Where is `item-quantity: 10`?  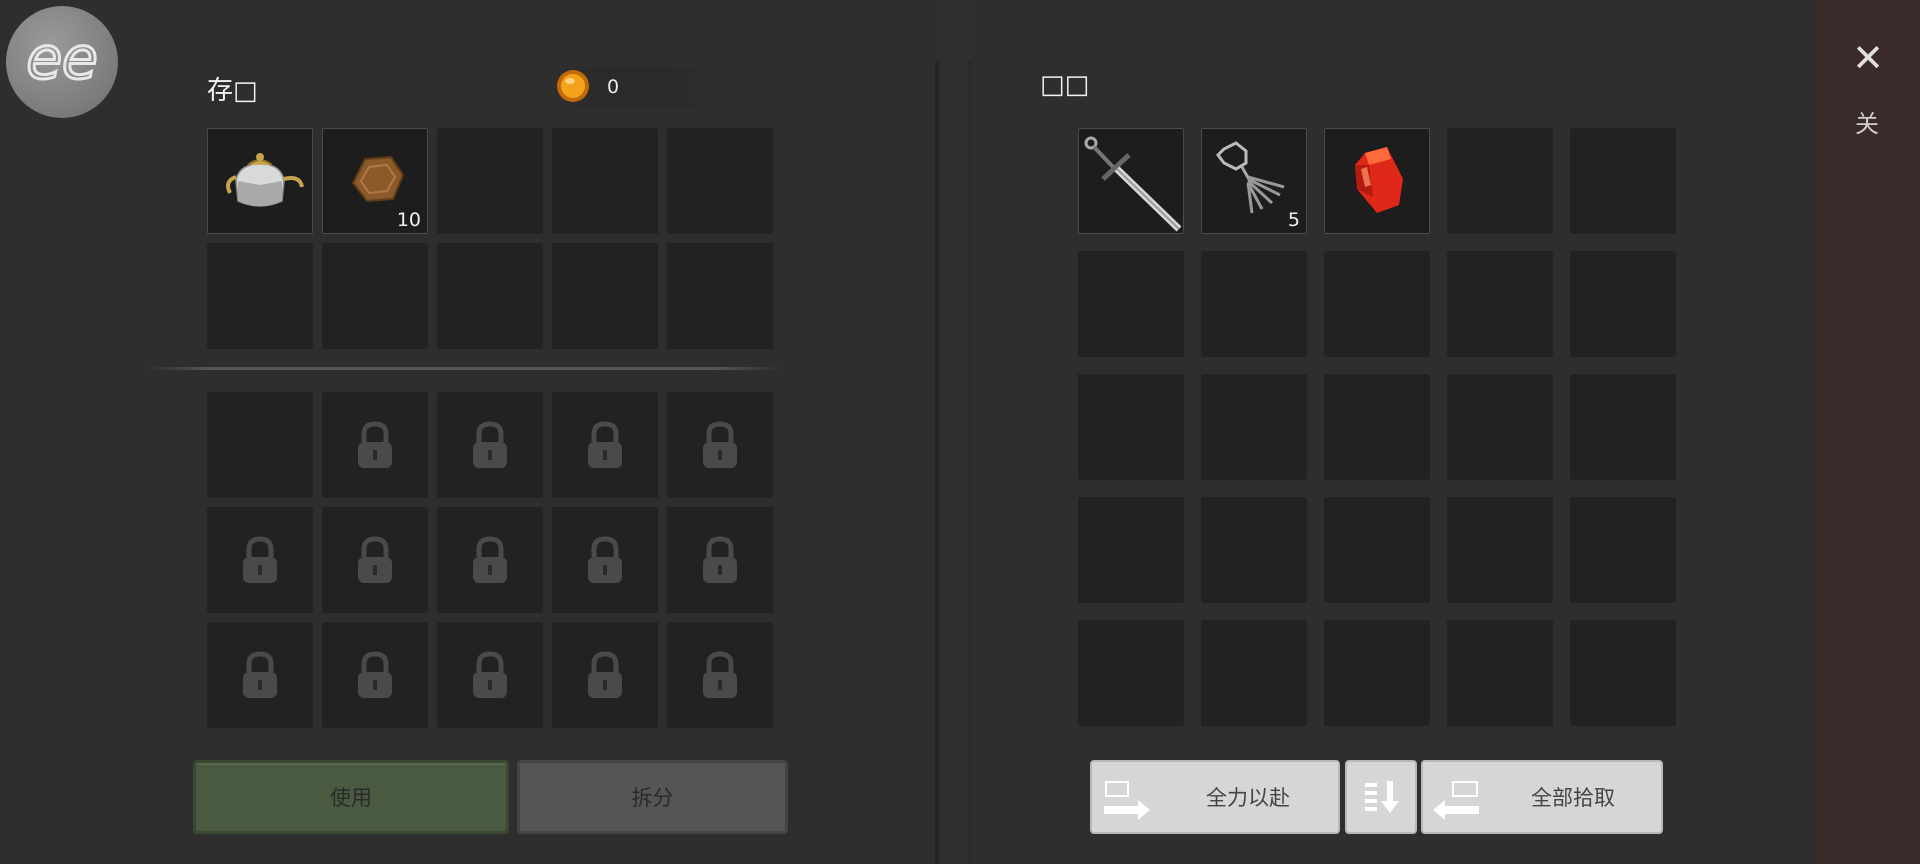
item-quantity: 10 is located at coordinates (408, 220).